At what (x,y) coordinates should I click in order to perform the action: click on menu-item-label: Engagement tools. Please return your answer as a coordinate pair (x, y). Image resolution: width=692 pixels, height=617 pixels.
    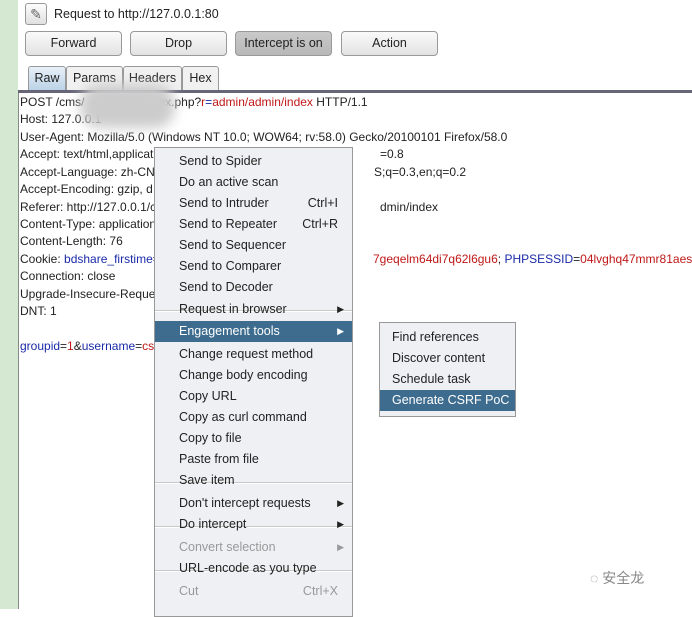
    Looking at the image, I should click on (229, 331).